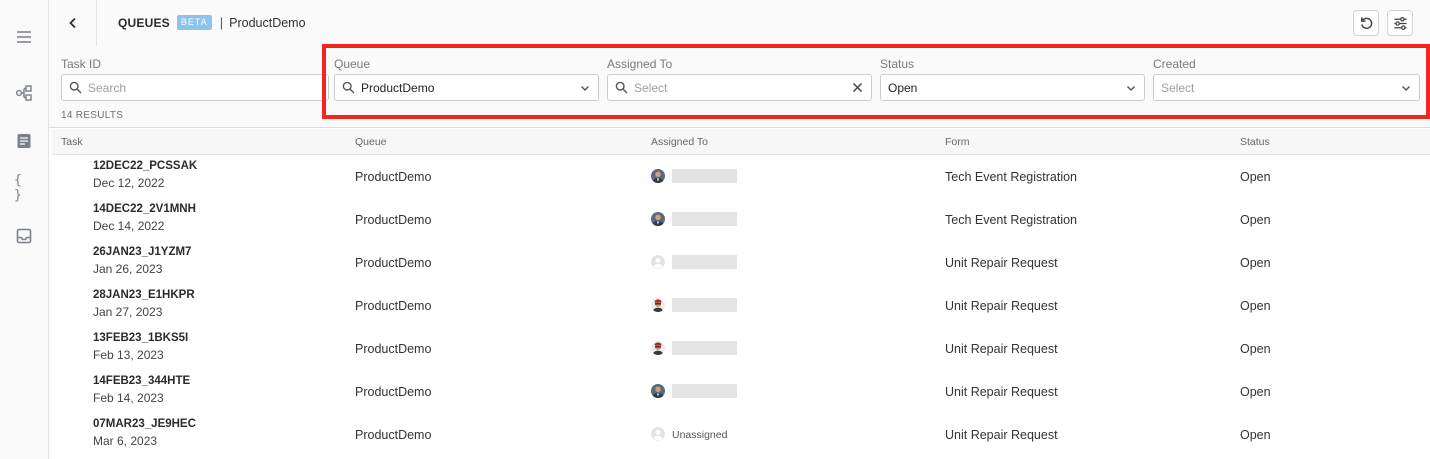 The image size is (1430, 459). I want to click on status-label: Status, so click(897, 64).